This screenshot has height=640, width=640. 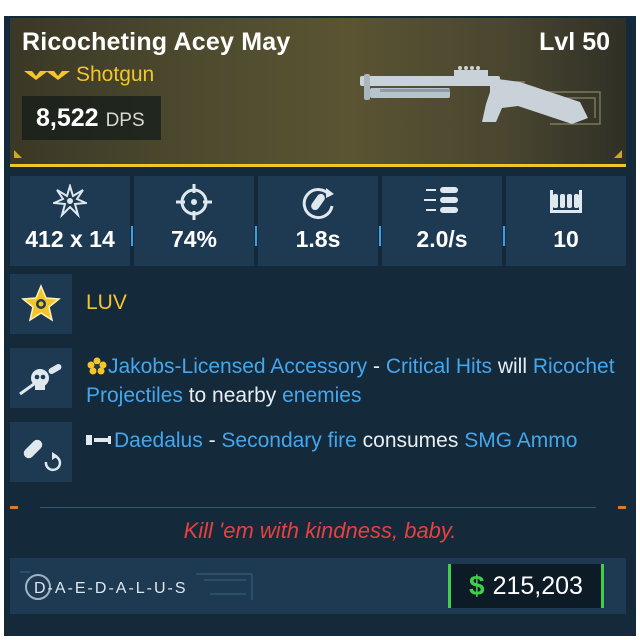 I want to click on perk-jakobs-dash: -, so click(x=376, y=366).